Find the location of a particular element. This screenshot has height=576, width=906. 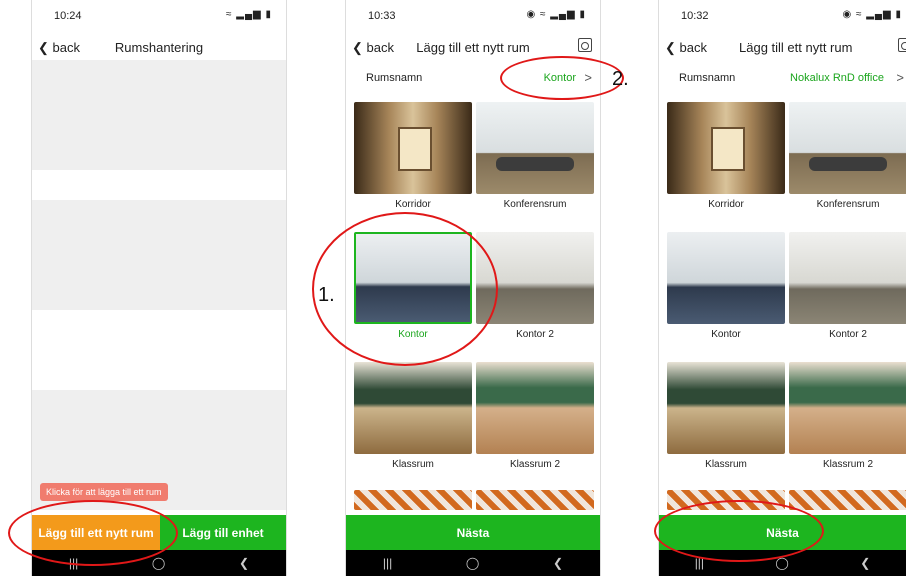

room-tile-label: Kontor is located at coordinates (726, 334).